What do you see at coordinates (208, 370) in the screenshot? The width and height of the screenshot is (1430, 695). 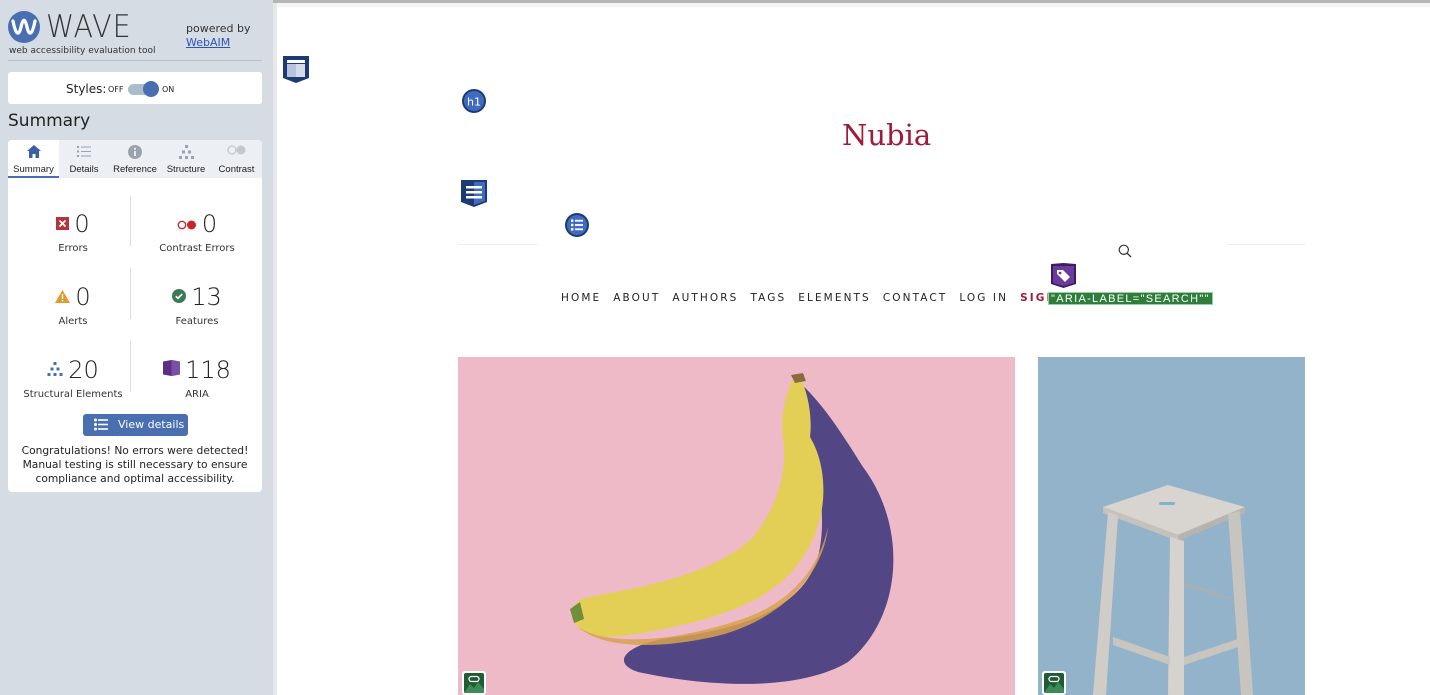 I see `aria-count: 118` at bounding box center [208, 370].